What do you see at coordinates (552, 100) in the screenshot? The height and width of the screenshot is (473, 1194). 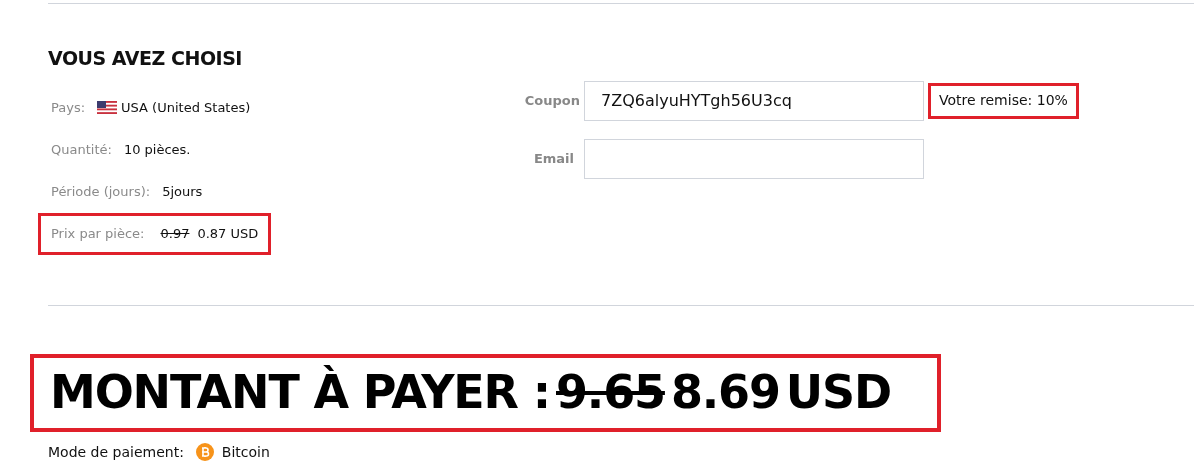 I see `field-label: Coupon` at bounding box center [552, 100].